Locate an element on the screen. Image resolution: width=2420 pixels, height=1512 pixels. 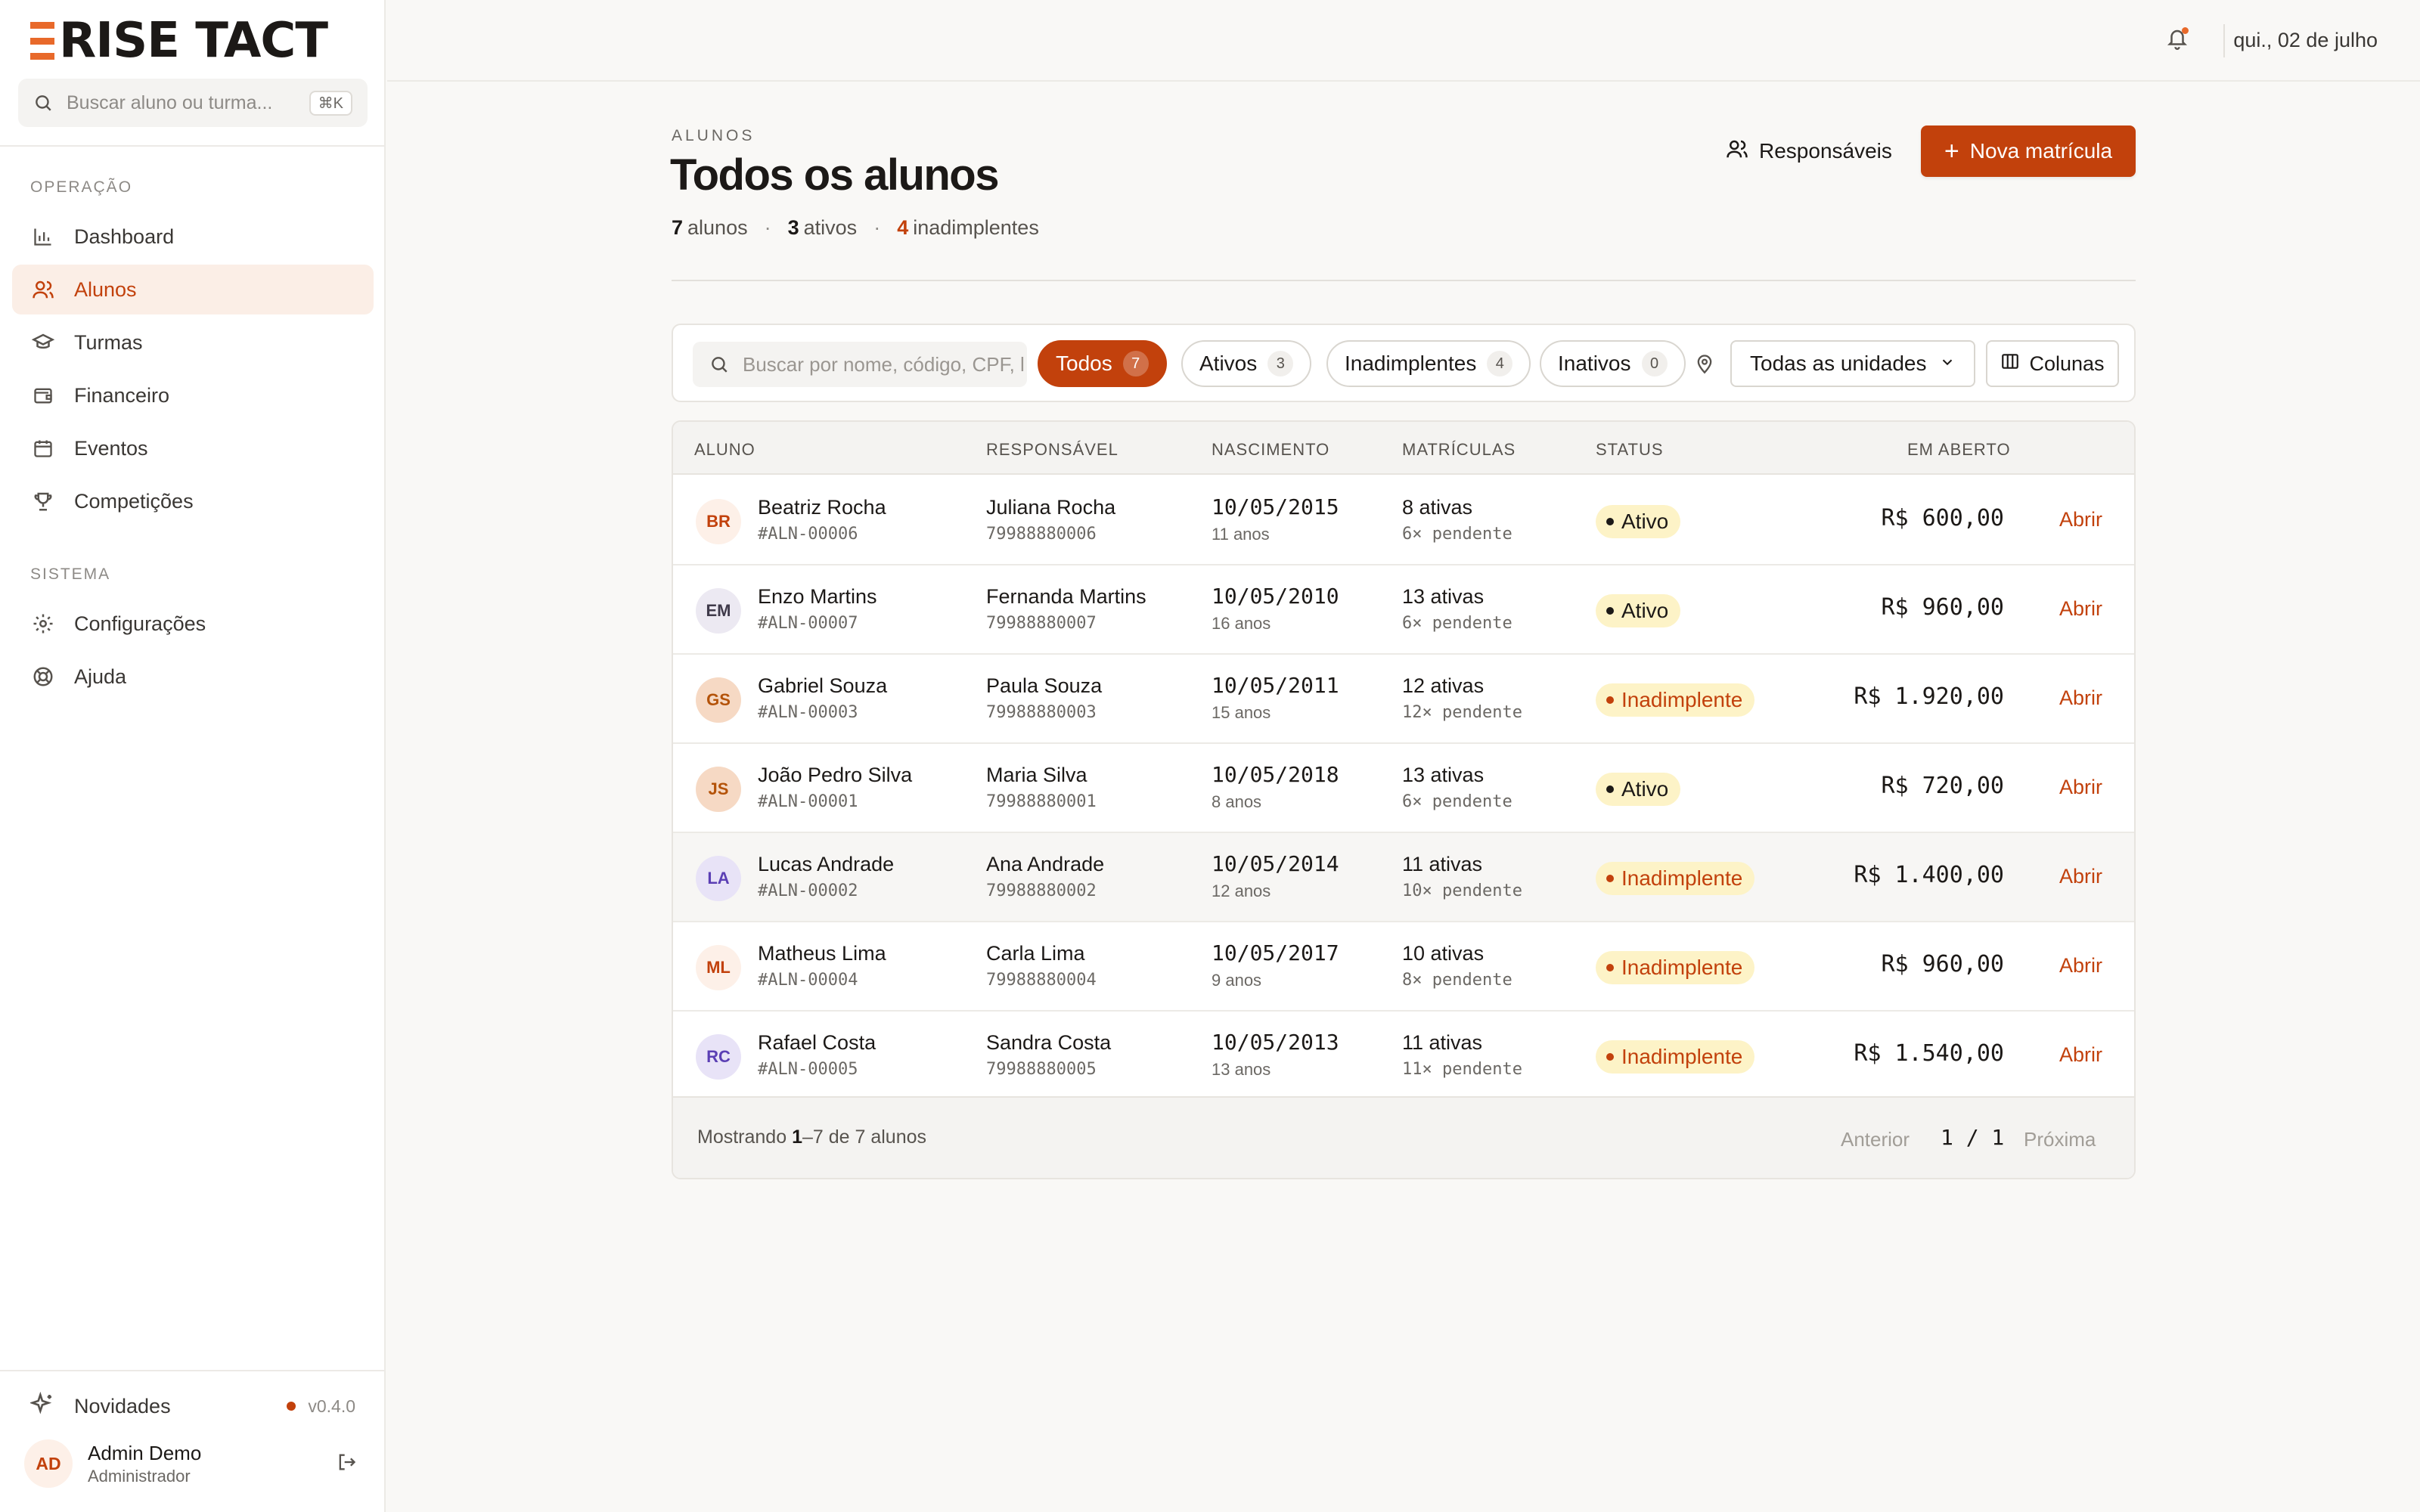
sidebar-divider is located at coordinates (192, 1370).